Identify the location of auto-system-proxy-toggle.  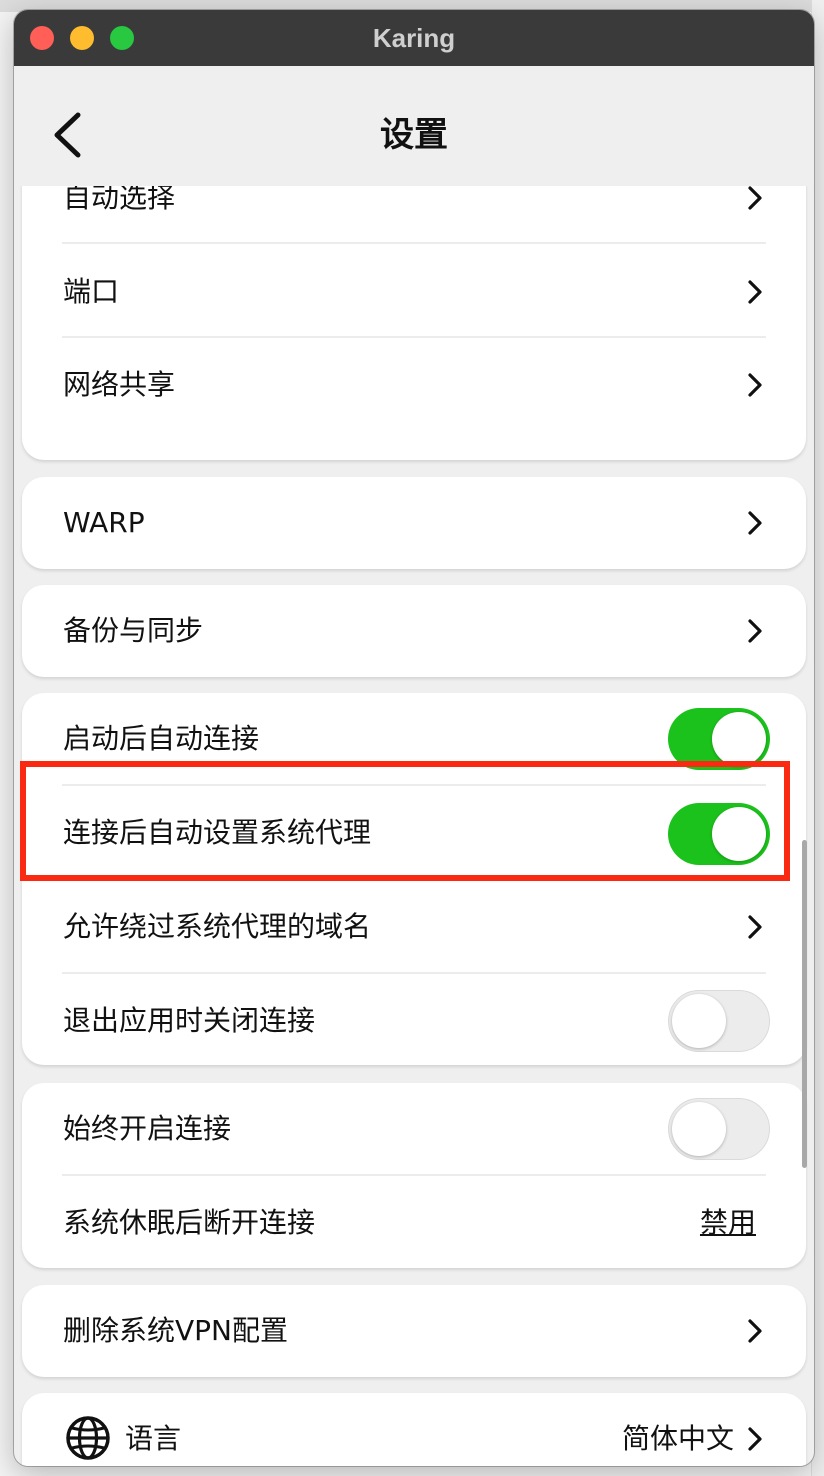
(719, 834).